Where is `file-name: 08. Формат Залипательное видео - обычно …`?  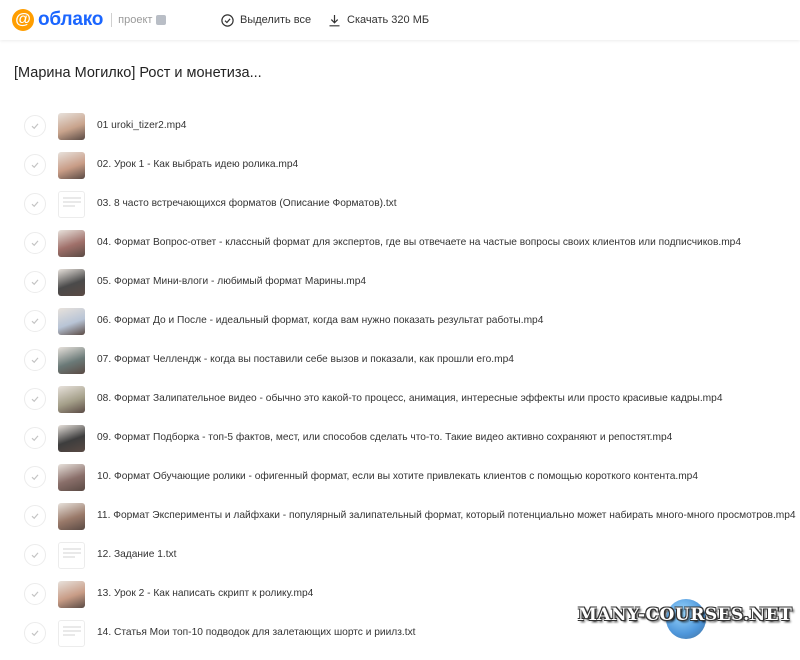
file-name: 08. Формат Залипательное видео - обычно … is located at coordinates (410, 398).